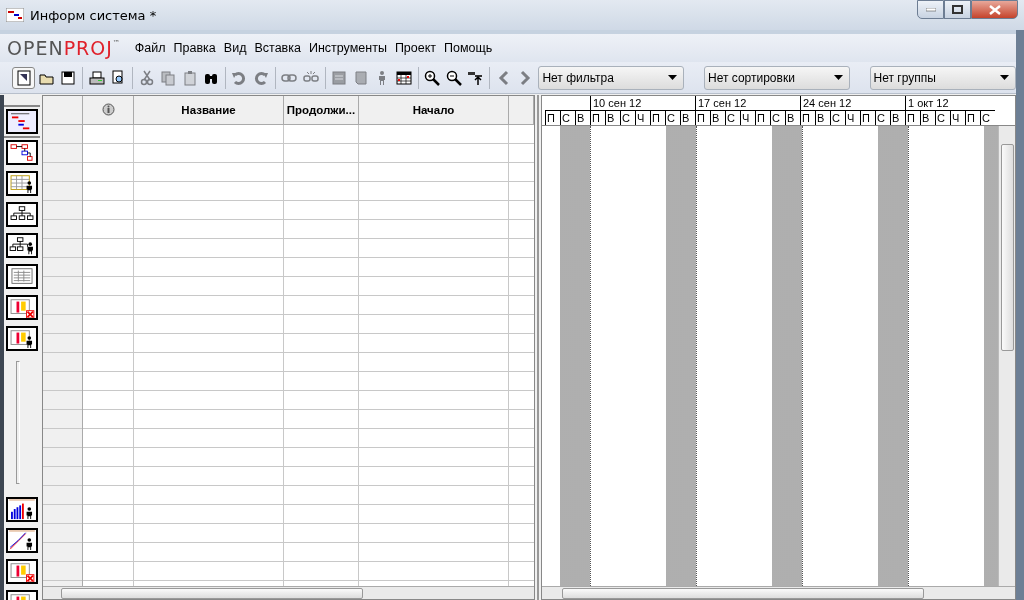 The image size is (1024, 600). I want to click on close-button, so click(994, 9).